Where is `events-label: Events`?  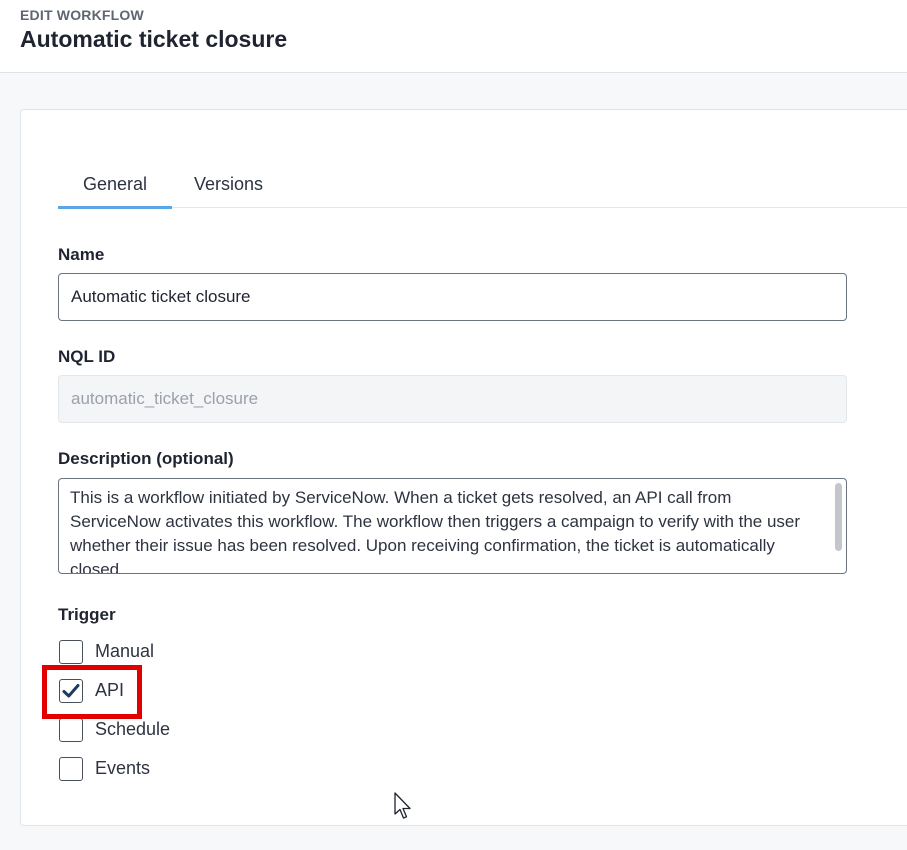
events-label: Events is located at coordinates (123, 768).